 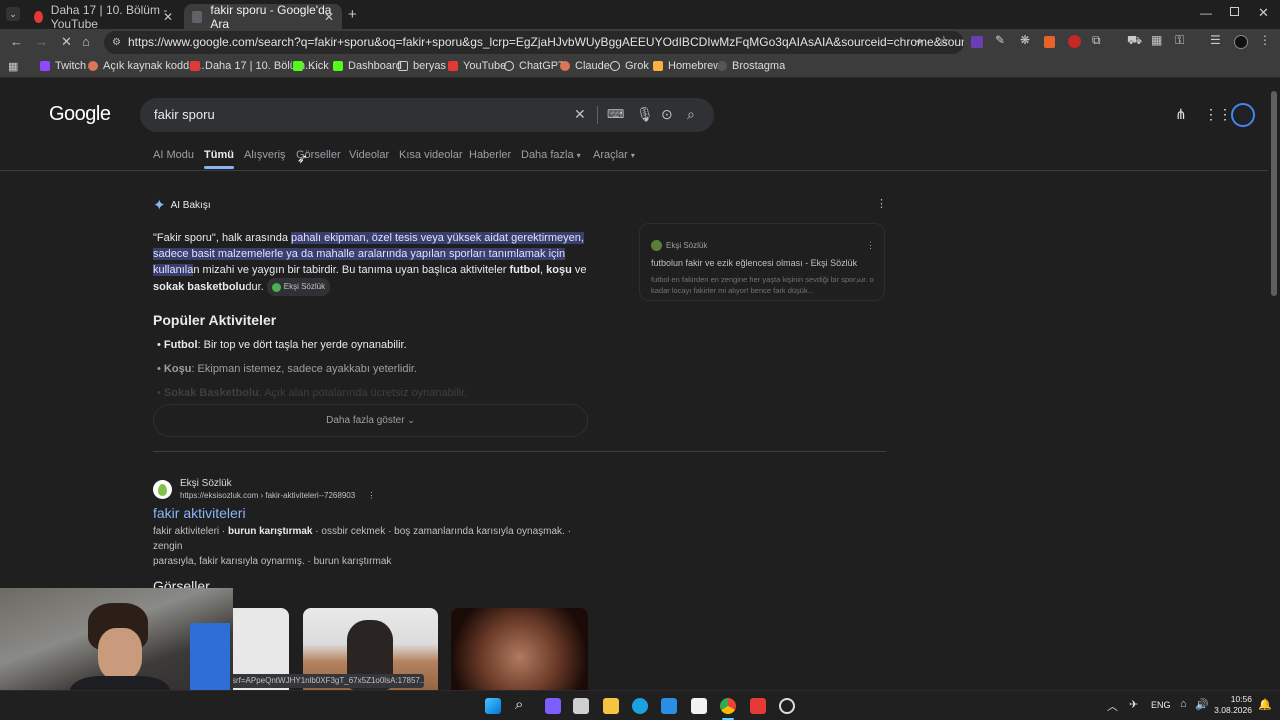 I want to click on volume-icon: 🔊, so click(x=1202, y=704).